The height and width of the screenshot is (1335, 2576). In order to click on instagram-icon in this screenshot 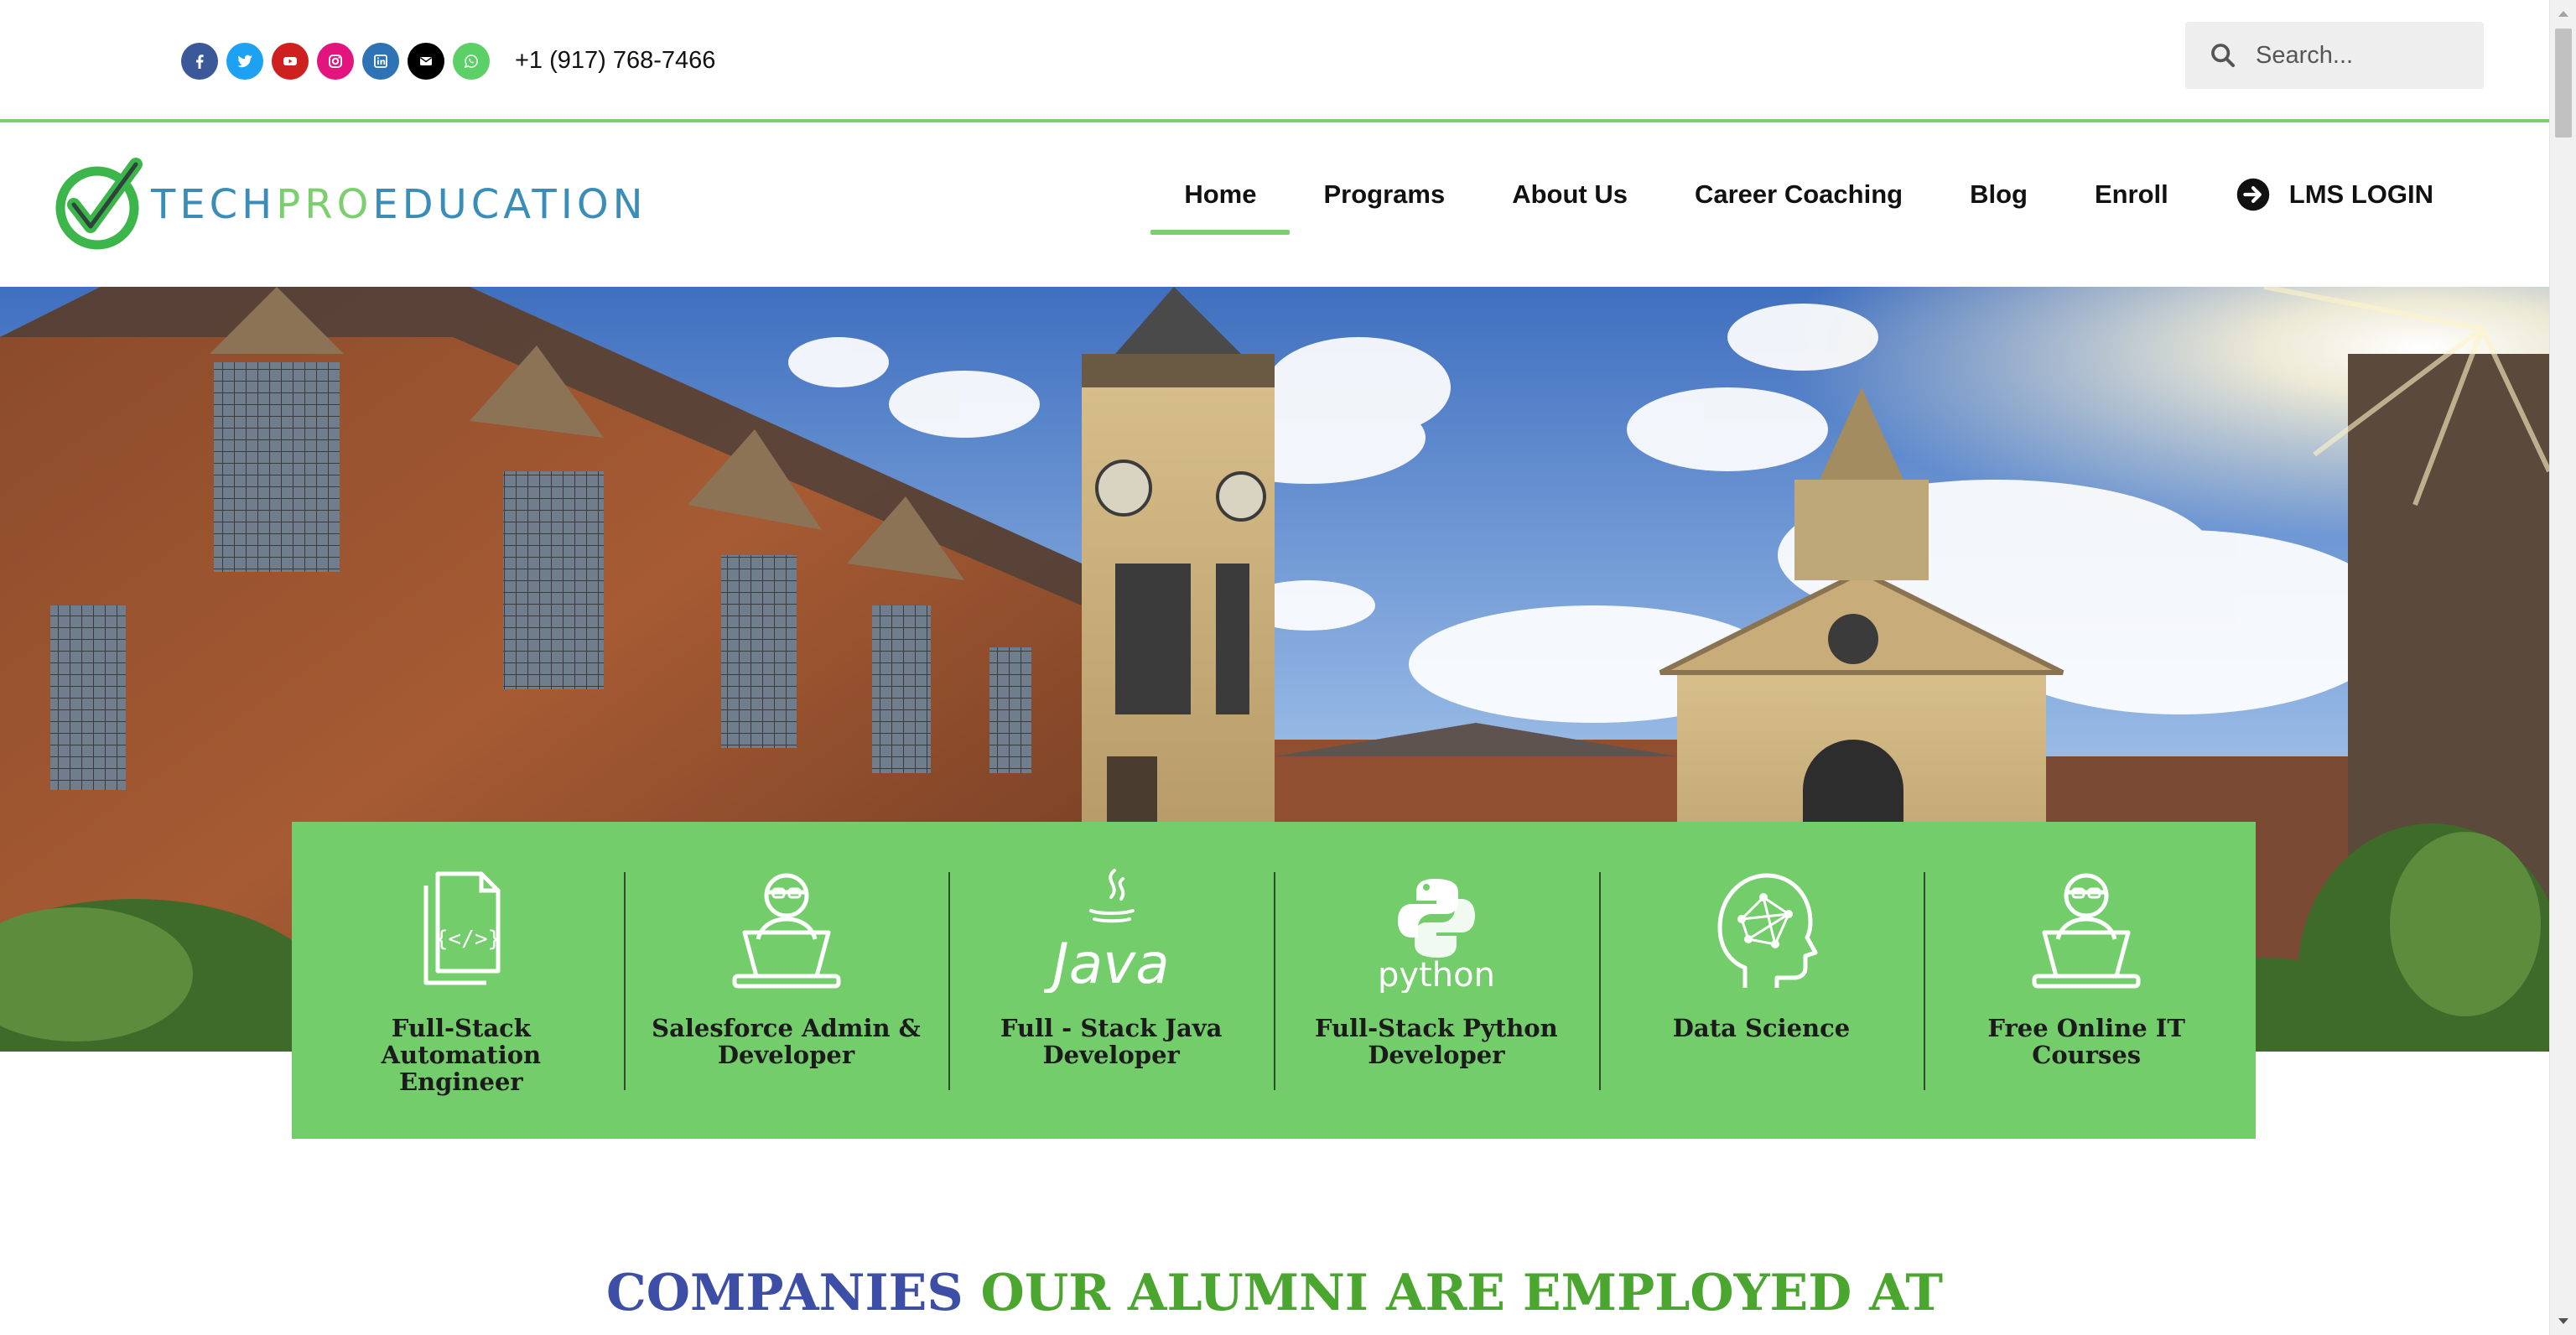, I will do `click(335, 61)`.